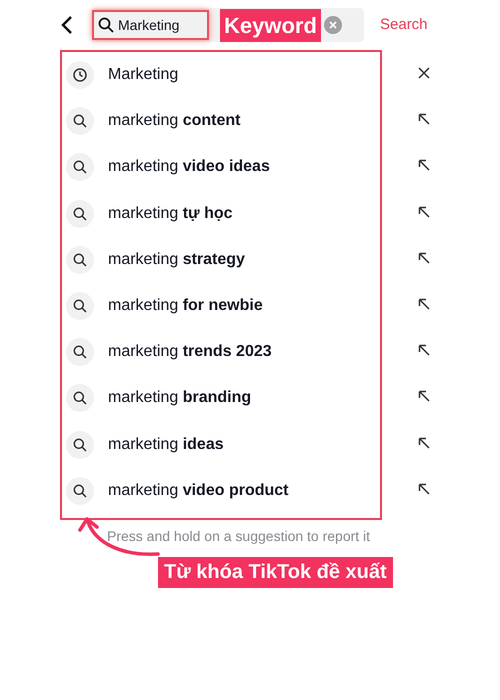  I want to click on suggestion-item: marketing tự học, so click(170, 214).